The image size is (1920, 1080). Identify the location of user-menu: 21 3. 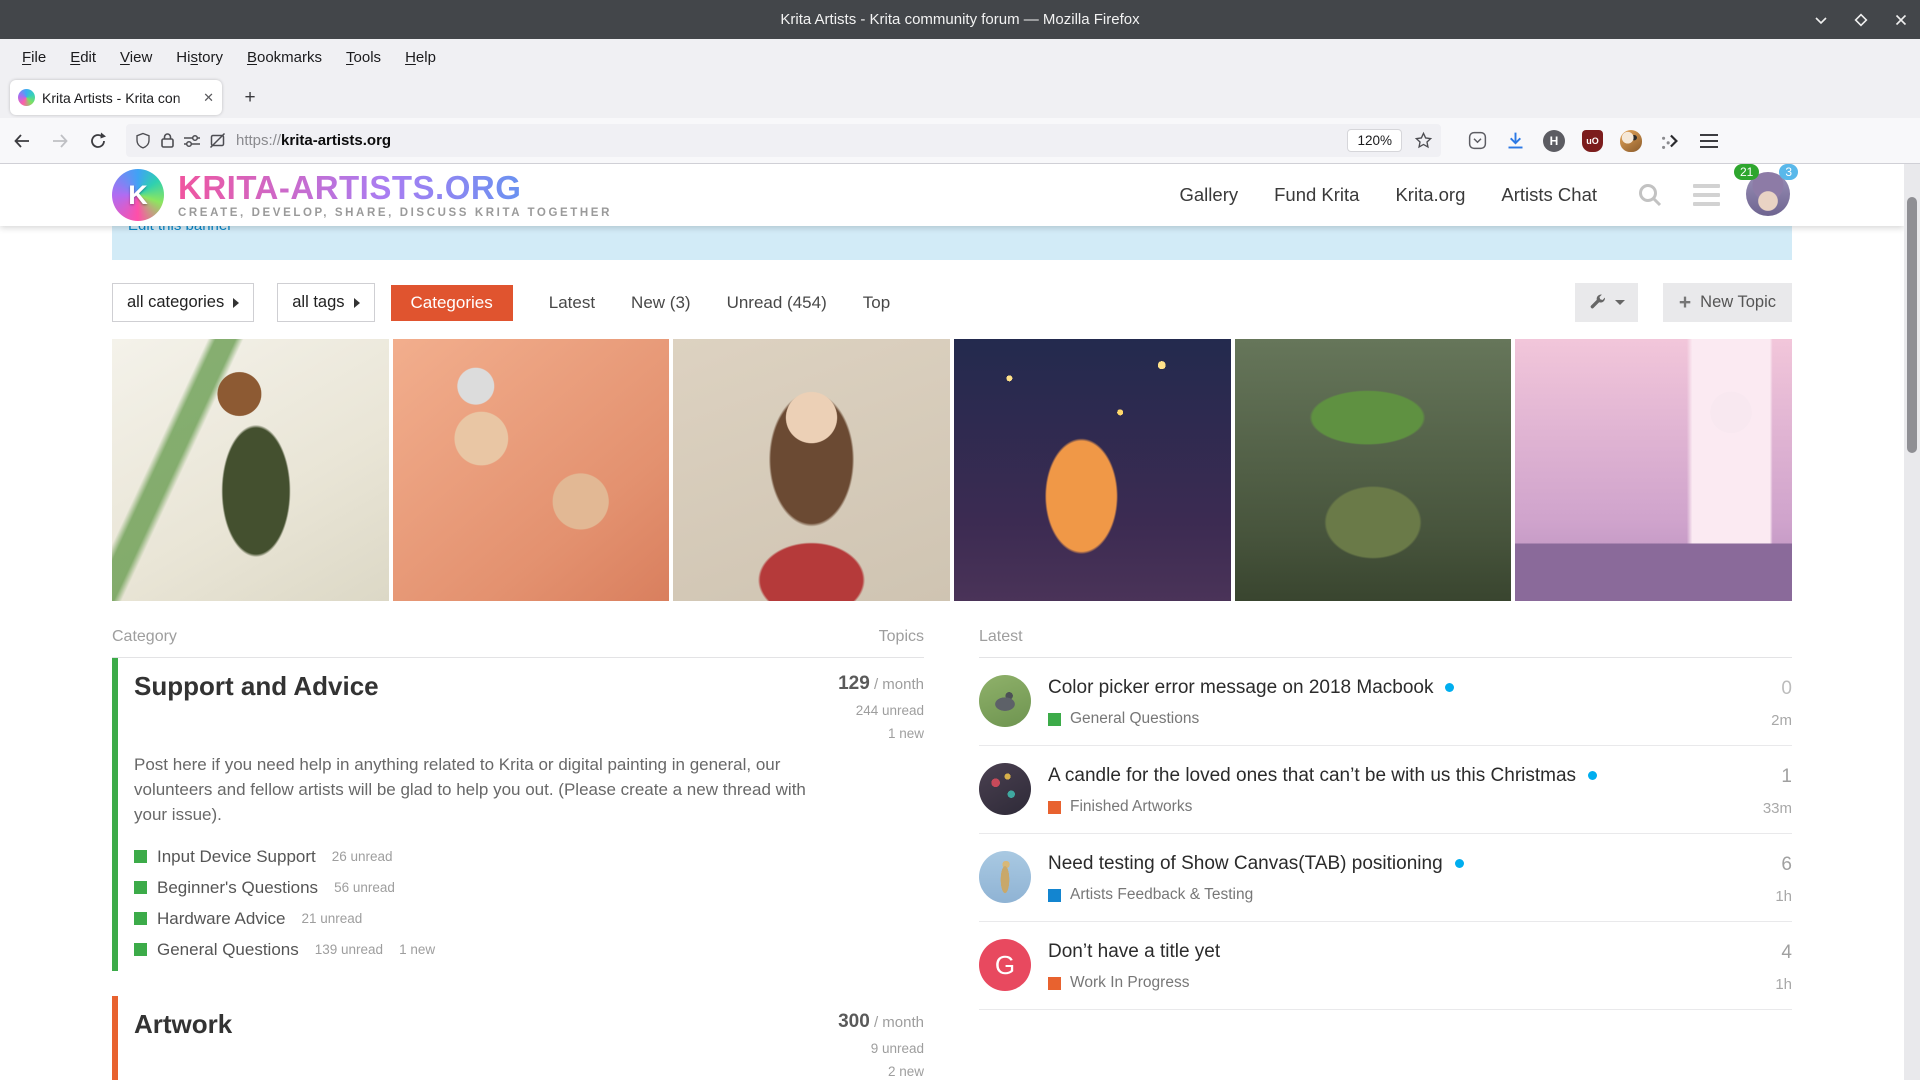
(1766, 191).